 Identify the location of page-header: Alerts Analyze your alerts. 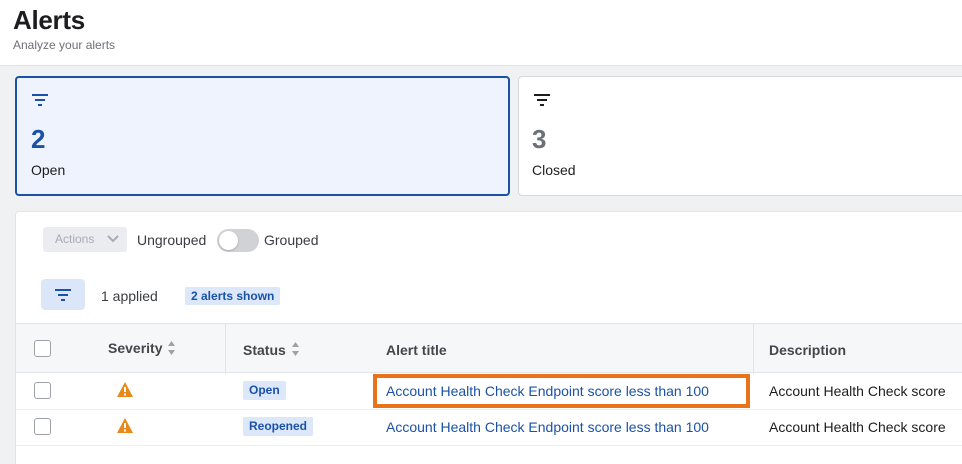
(481, 33).